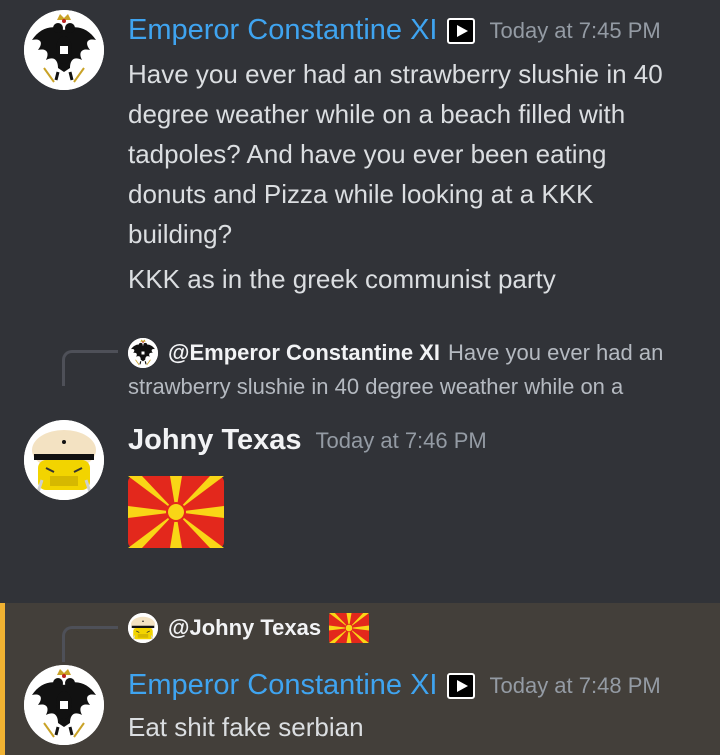  What do you see at coordinates (246, 727) in the screenshot?
I see `message-text: Eat shit fake serbian` at bounding box center [246, 727].